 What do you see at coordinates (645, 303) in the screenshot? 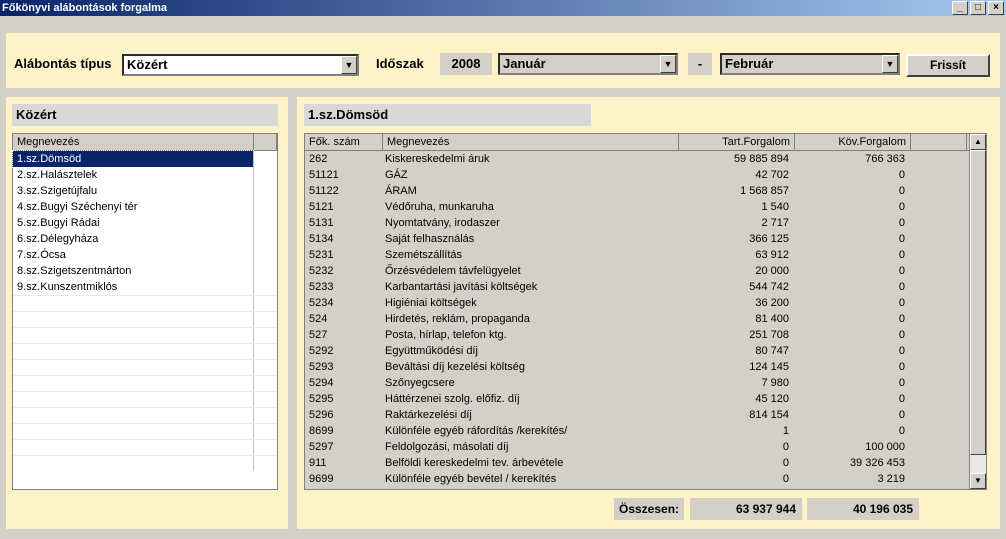
I see `table-row: 5234 Higiéniai költségek 36 200 0` at bounding box center [645, 303].